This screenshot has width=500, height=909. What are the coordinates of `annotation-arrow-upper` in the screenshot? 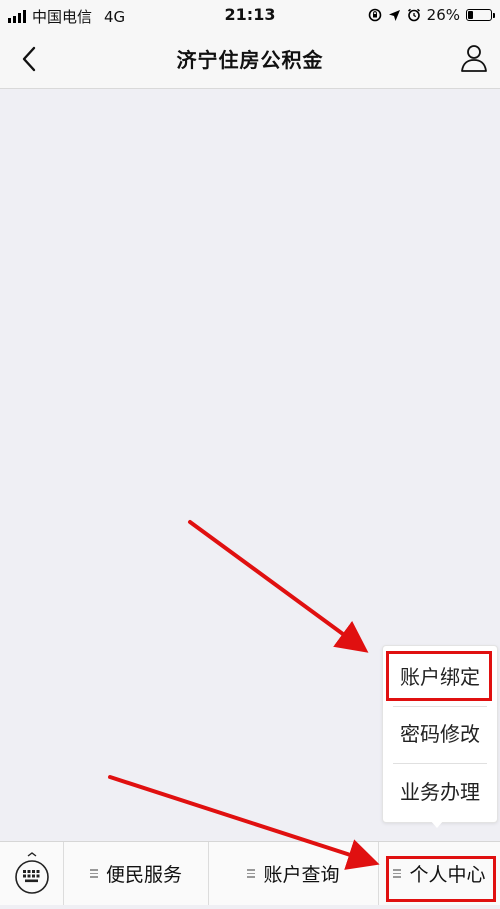 It's located at (278, 586).